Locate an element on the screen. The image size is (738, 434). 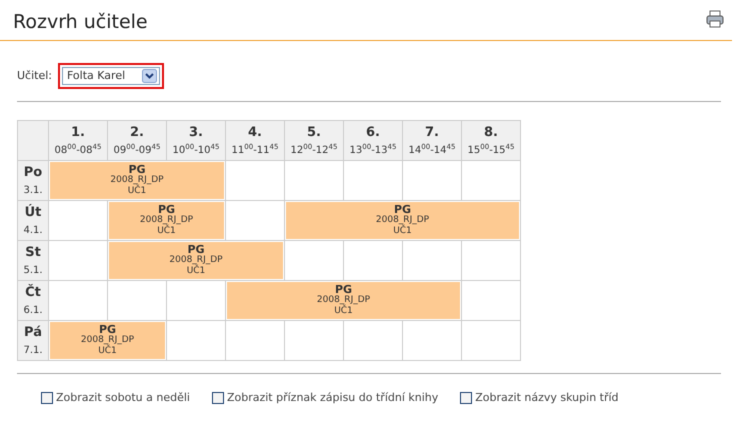
period-header: 4. 11$^{00}$-11$^{45}$ is located at coordinates (255, 140).